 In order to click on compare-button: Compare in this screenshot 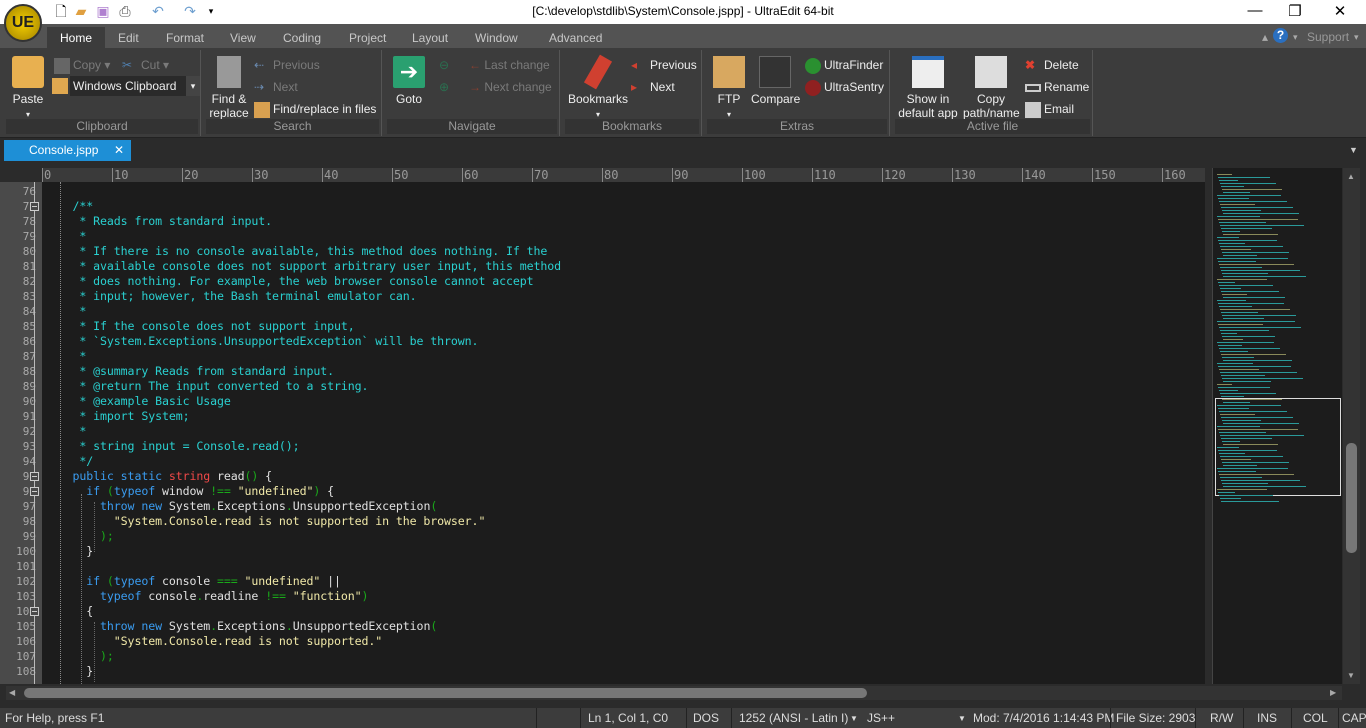, I will do `click(775, 81)`.